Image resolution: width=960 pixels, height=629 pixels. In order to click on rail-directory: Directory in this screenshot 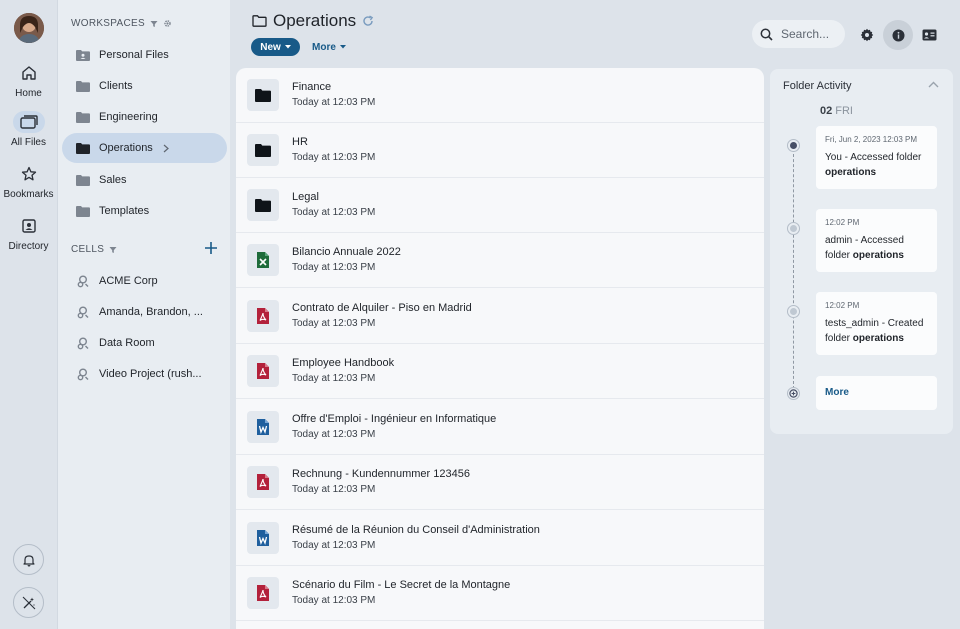, I will do `click(28, 233)`.